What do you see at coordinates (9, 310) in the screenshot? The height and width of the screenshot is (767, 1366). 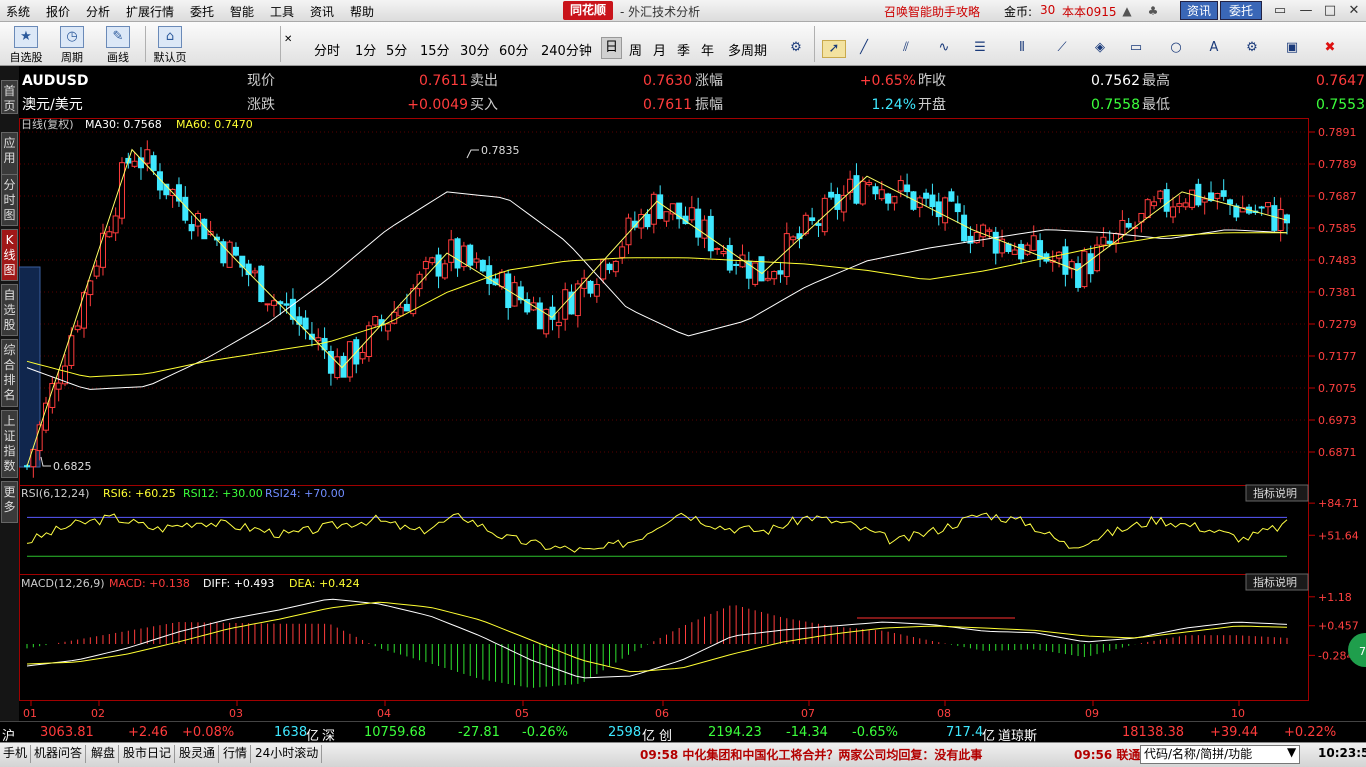 I see `tab-watchlist: 自选股` at bounding box center [9, 310].